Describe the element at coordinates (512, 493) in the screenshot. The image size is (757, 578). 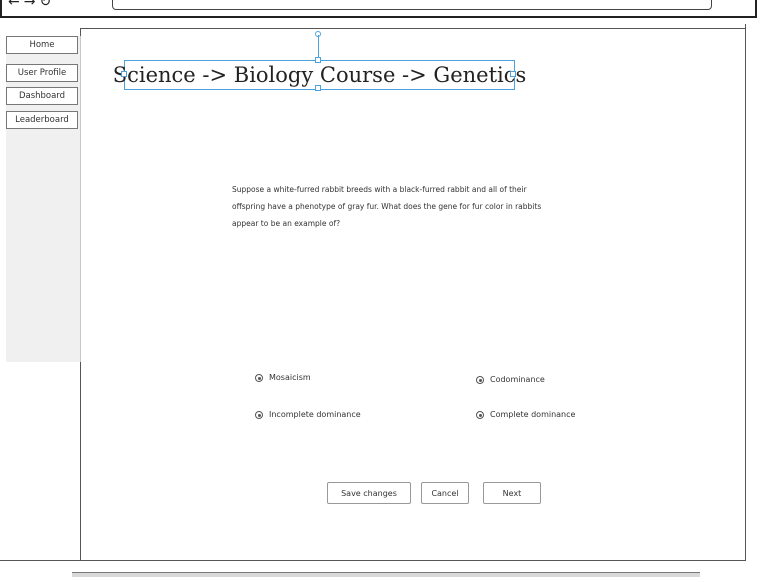
I see `next-button: Next` at that location.